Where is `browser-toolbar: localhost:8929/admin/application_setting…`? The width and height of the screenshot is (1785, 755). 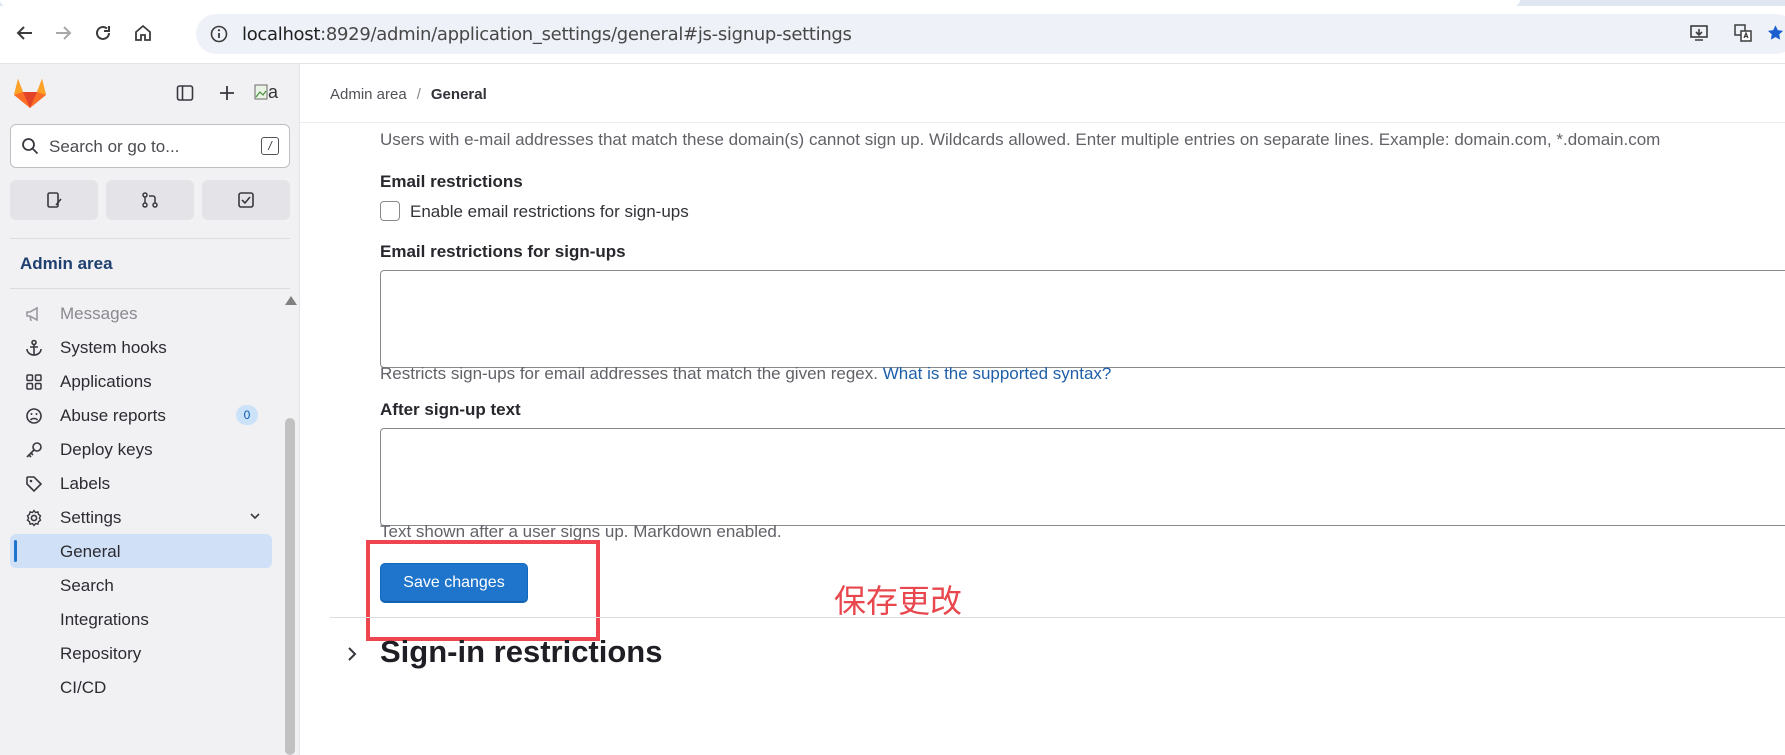
browser-toolbar: localhost:8929/admin/application_setting… is located at coordinates (892, 35).